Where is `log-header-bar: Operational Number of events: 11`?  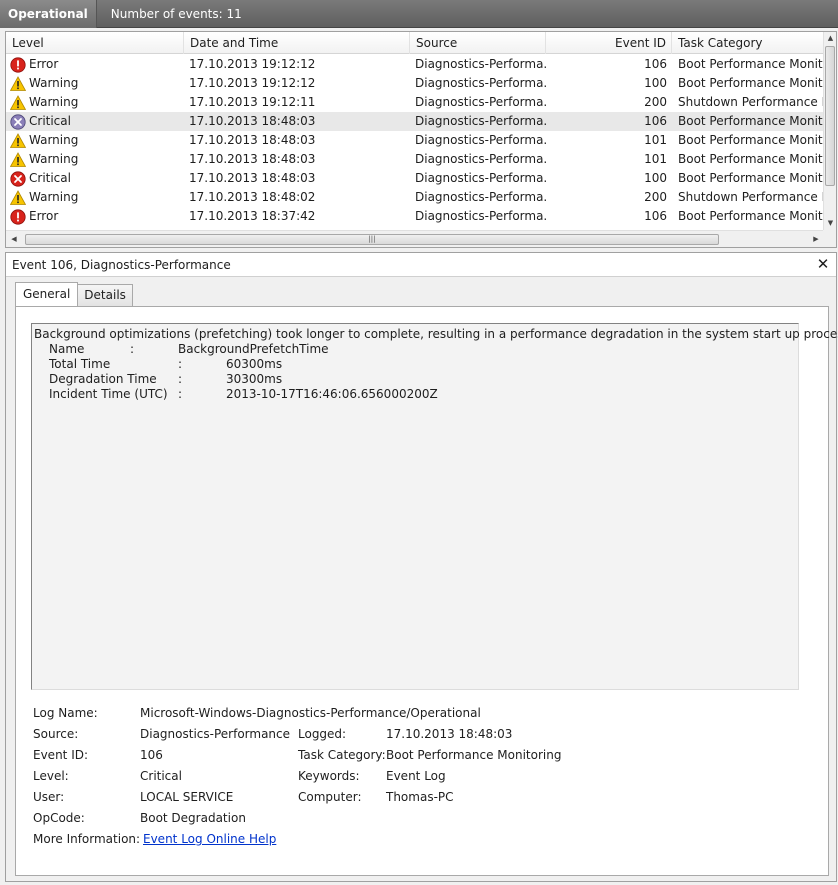
log-header-bar: Operational Number of events: 11 is located at coordinates (419, 14).